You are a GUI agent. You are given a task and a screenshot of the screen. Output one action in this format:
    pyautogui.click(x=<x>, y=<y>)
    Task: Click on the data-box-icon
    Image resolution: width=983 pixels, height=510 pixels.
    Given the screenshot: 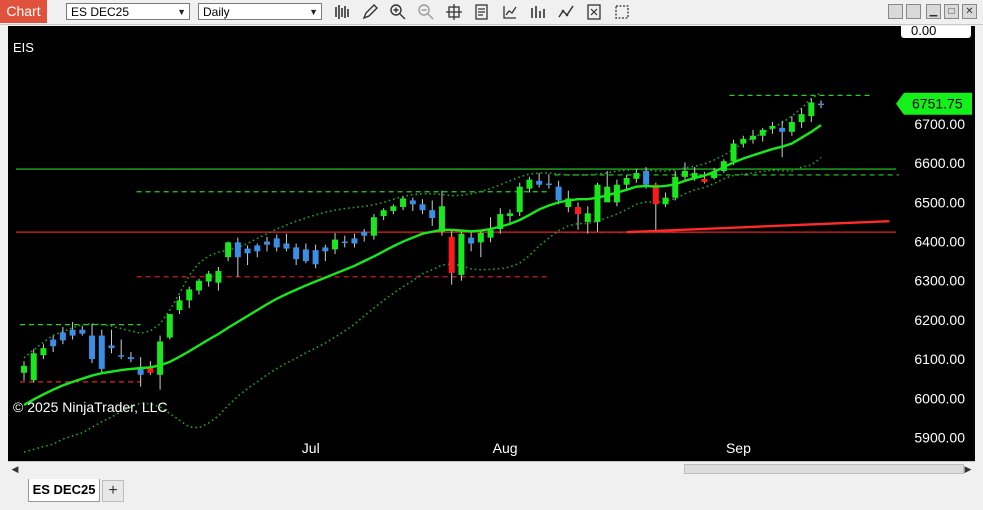 What is the action you would take?
    pyautogui.click(x=482, y=12)
    